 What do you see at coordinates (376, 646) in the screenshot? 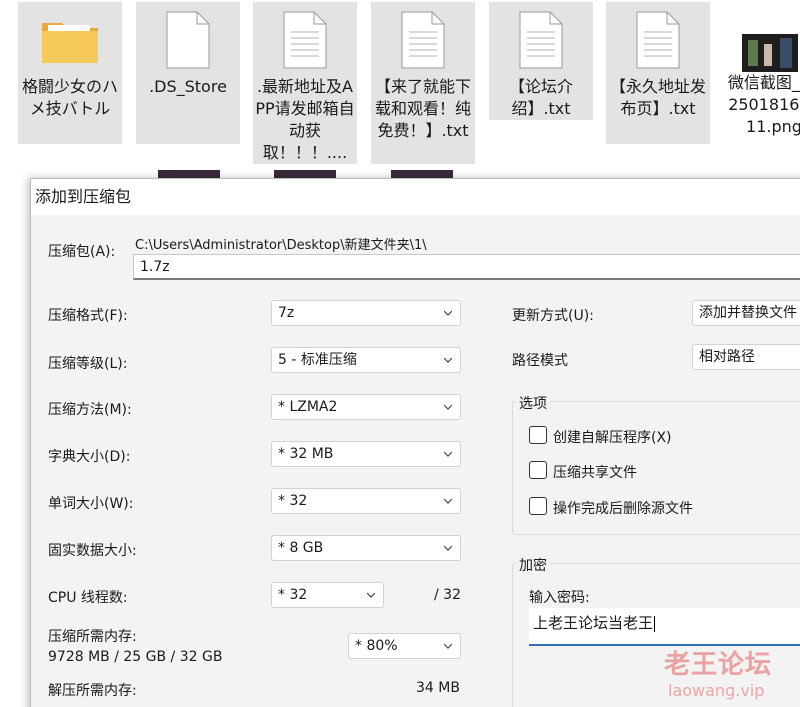
I see `memory-usage-value: * 80%` at bounding box center [376, 646].